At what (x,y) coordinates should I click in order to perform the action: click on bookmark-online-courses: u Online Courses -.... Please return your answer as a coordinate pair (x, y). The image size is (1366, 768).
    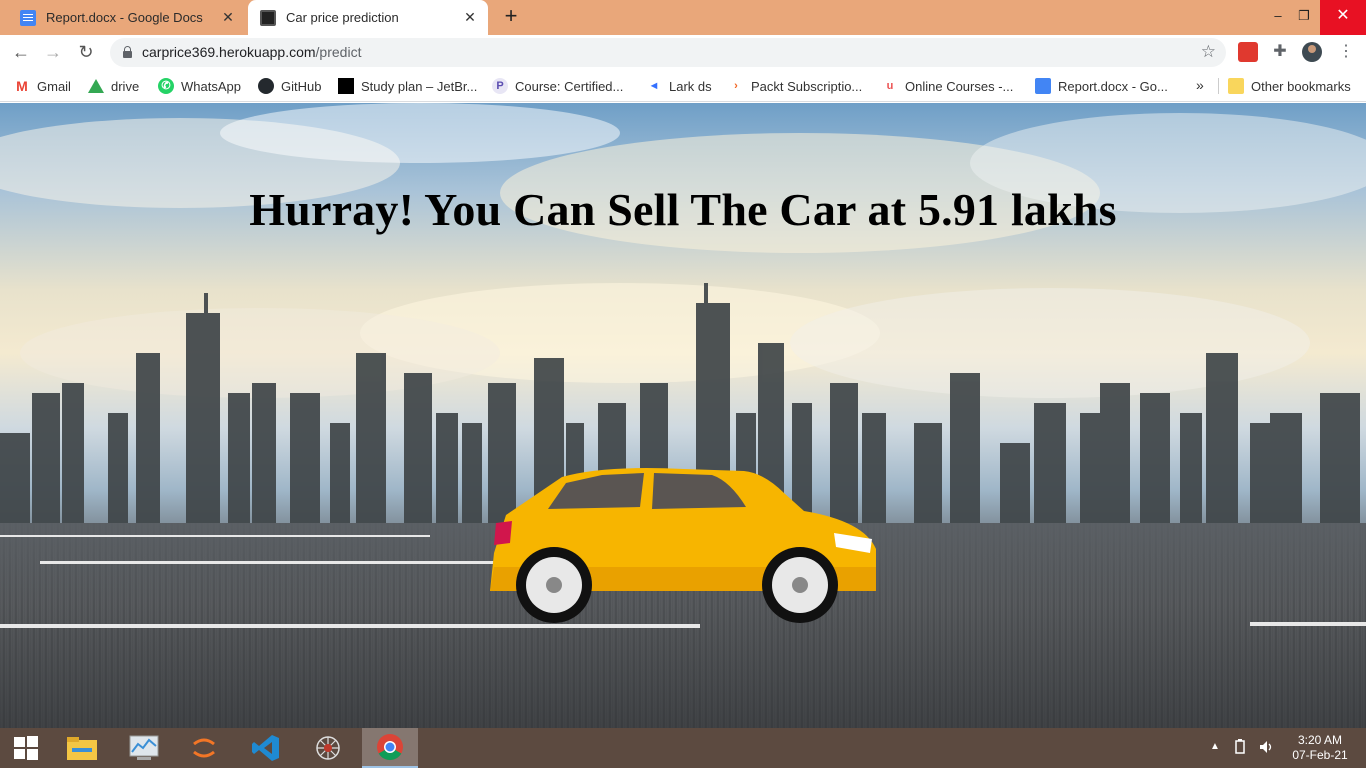
    Looking at the image, I should click on (948, 86).